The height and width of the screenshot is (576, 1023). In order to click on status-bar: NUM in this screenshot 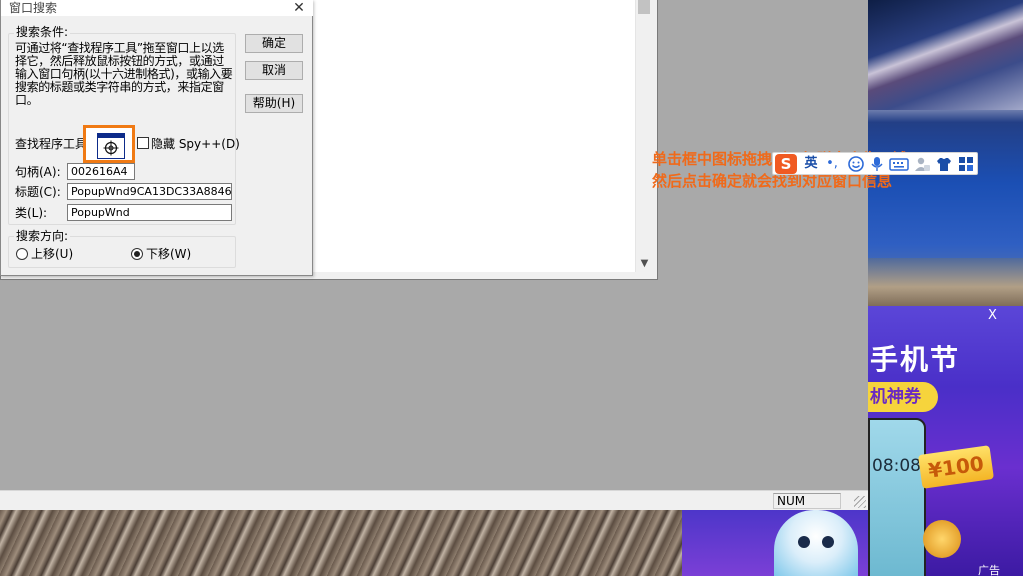, I will do `click(434, 500)`.